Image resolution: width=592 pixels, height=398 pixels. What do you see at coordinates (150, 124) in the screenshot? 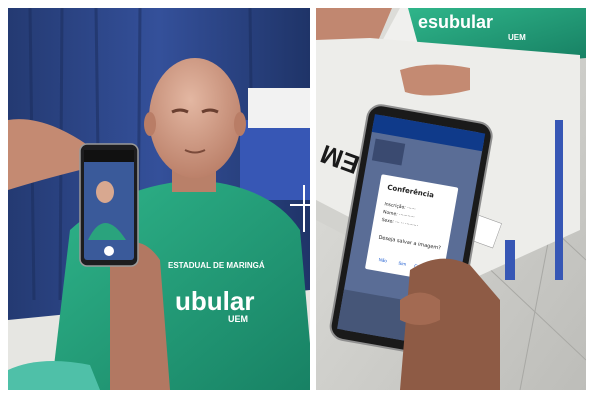
I see `left-ear` at bounding box center [150, 124].